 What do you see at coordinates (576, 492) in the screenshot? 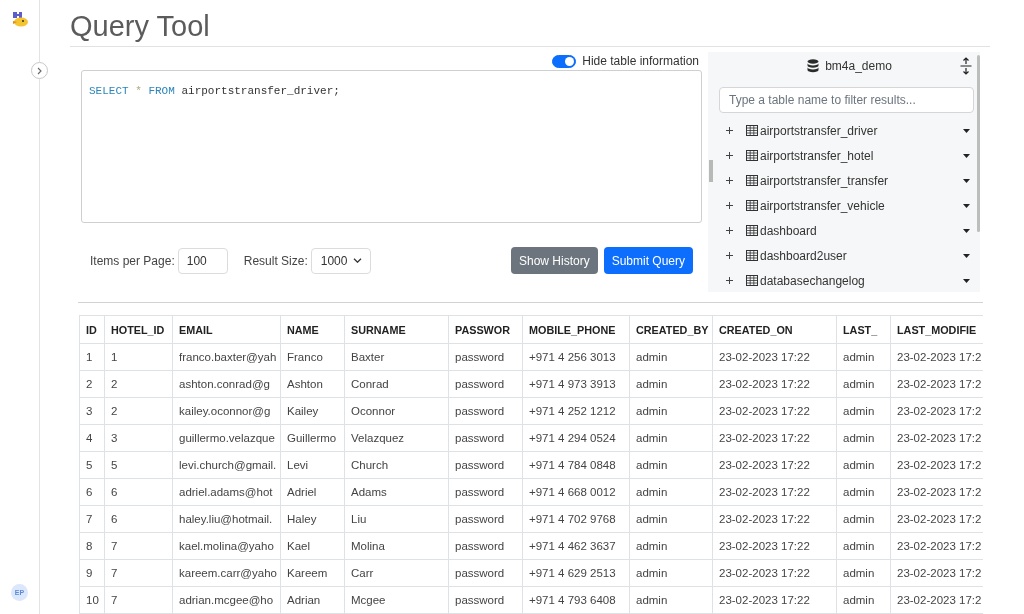
I see `table-cell: +971 4 668 0012` at bounding box center [576, 492].